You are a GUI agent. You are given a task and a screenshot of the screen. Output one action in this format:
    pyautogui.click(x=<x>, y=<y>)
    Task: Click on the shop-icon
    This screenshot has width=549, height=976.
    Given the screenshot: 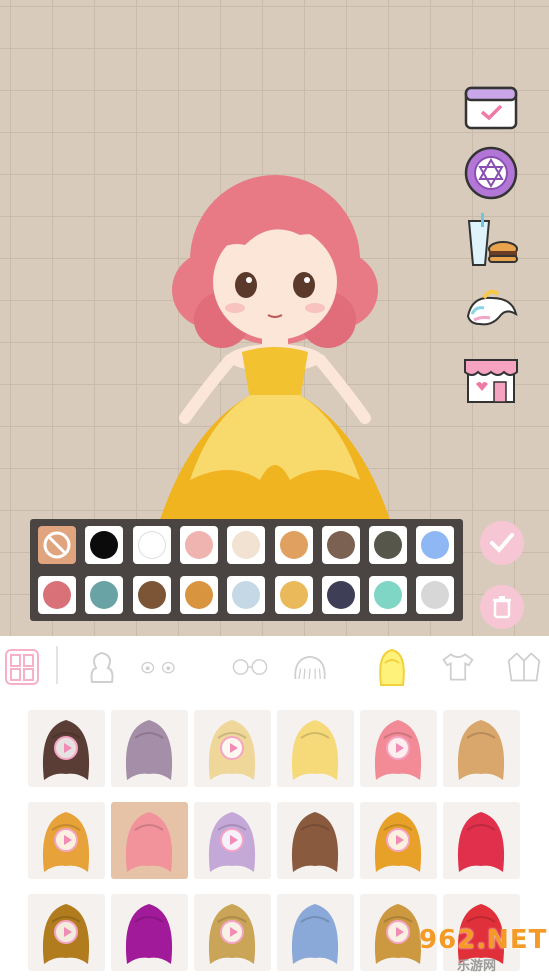 What is the action you would take?
    pyautogui.click(x=491, y=381)
    